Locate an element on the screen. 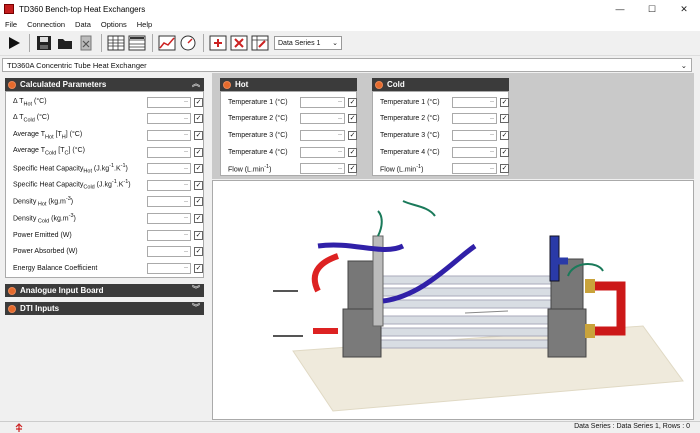 The height and width of the screenshot is (433, 700). edit-series-button is located at coordinates (259, 43).